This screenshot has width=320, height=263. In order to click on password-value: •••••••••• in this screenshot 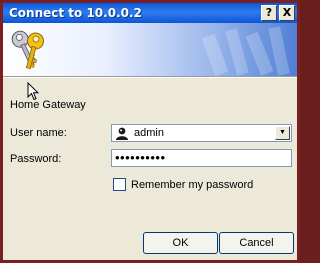, I will do `click(140, 157)`.